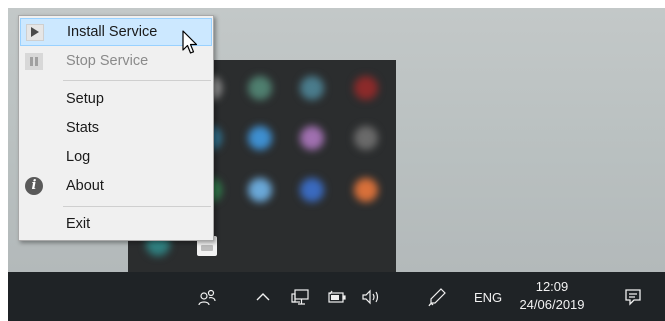  I want to click on pause-icon, so click(34, 61).